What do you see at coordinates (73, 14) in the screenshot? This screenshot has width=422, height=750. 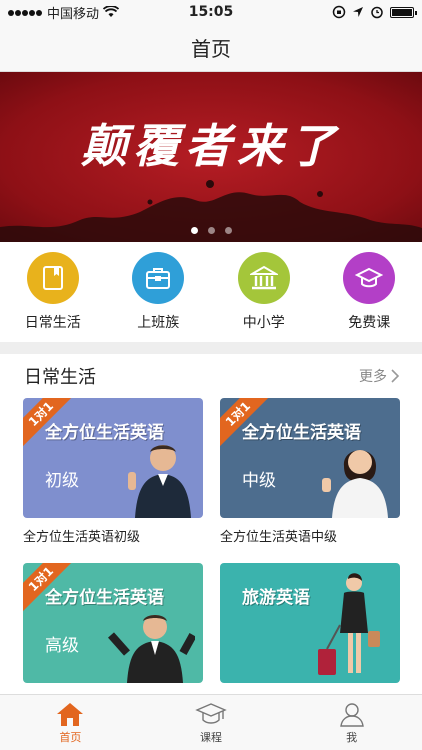 I see `carrier-label: 中国移动` at bounding box center [73, 14].